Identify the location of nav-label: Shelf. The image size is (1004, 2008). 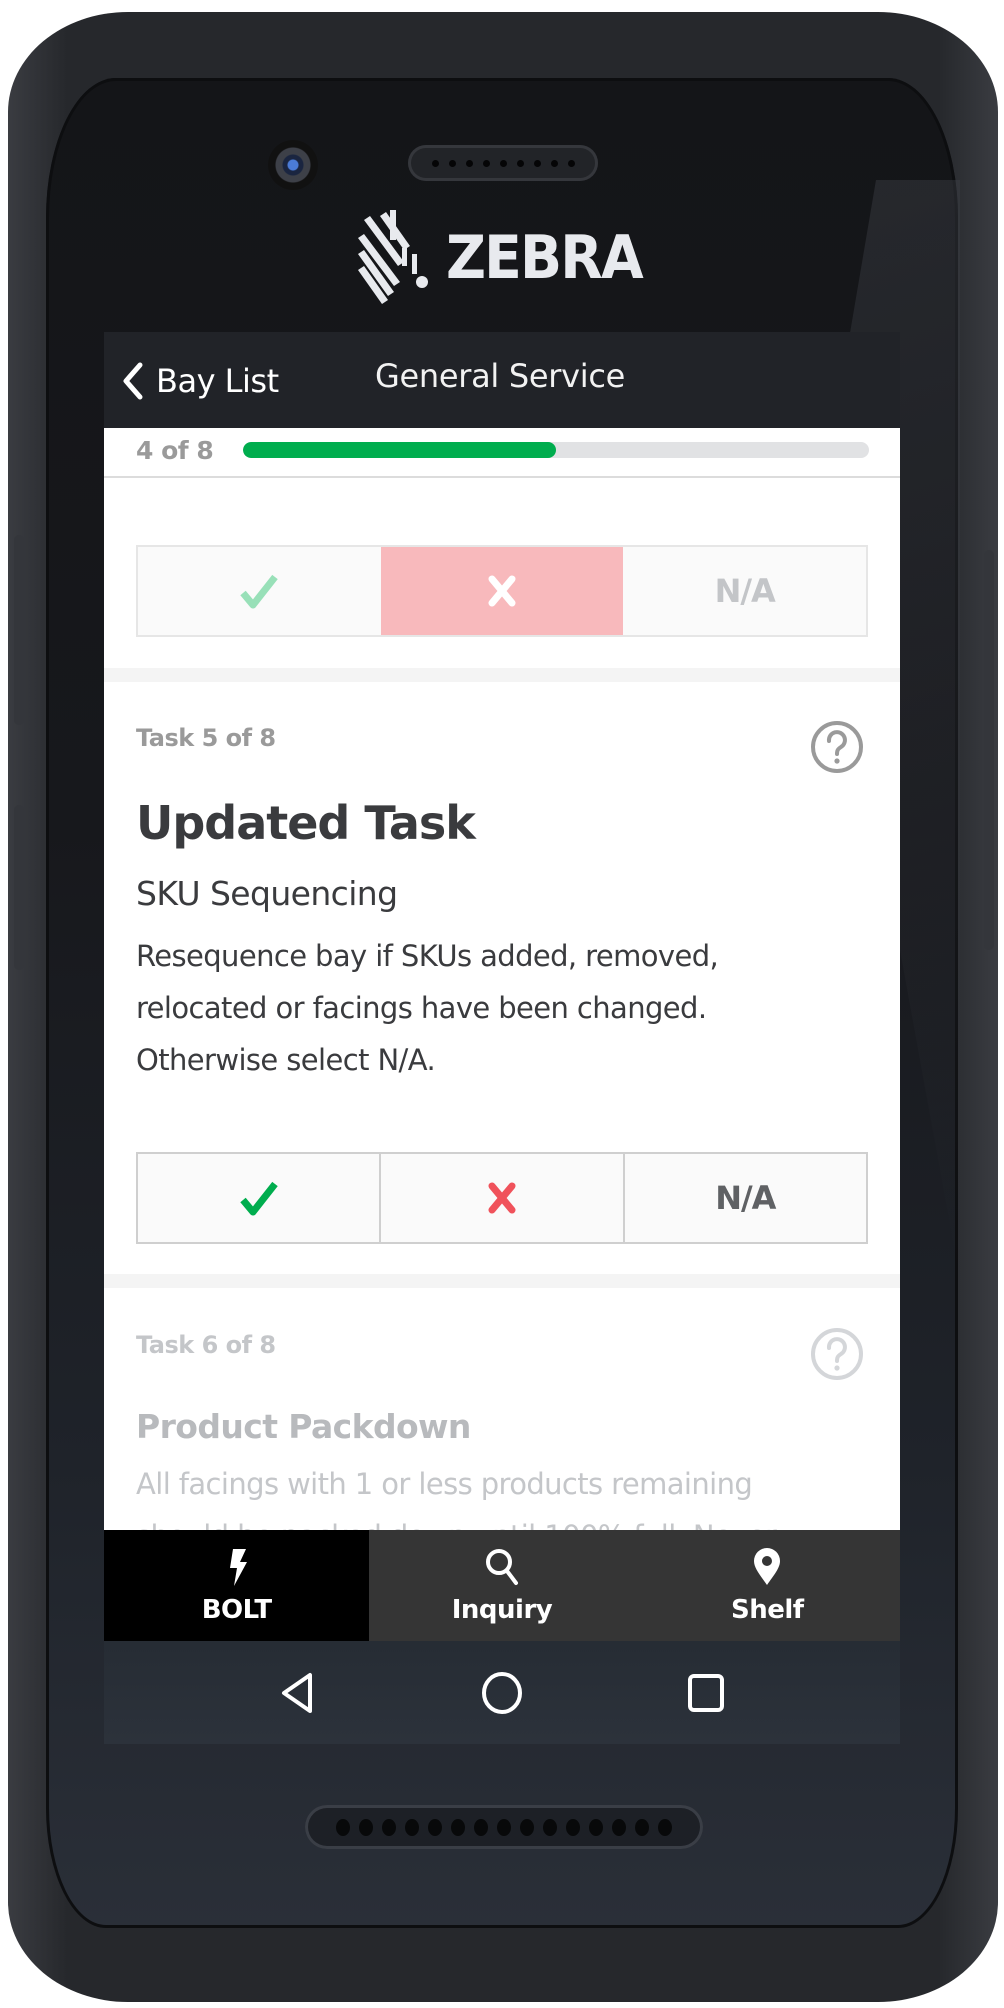
(767, 1609).